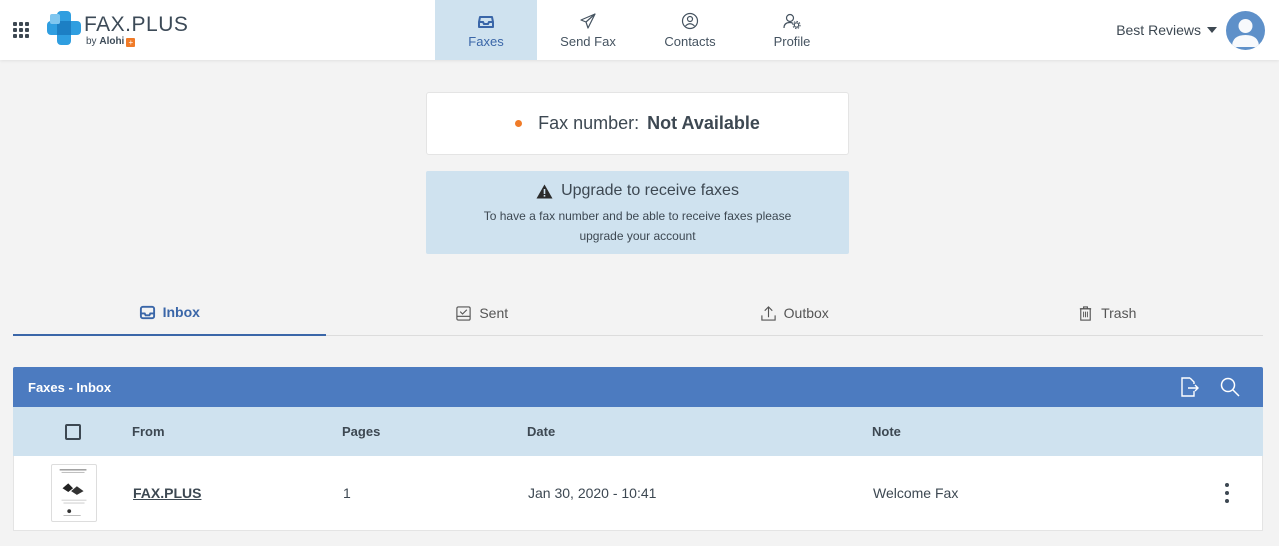 This screenshot has width=1279, height=546. Describe the element at coordinates (181, 312) in the screenshot. I see `tab-inbox-label: Inbox` at that location.